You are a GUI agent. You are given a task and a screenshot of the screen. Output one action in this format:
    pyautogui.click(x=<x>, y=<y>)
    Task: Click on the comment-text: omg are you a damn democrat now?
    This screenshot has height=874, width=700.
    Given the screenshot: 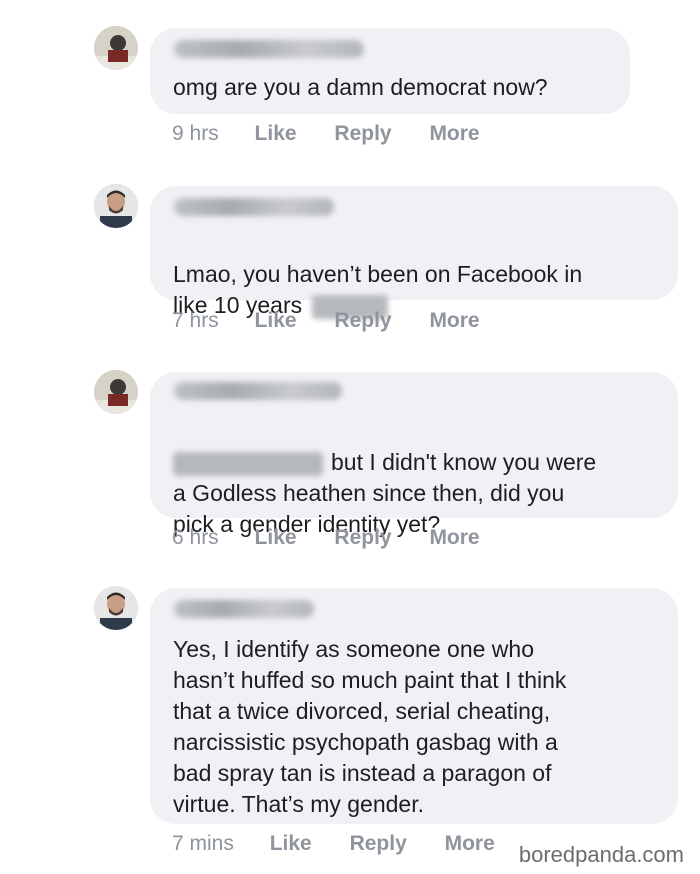 What is the action you would take?
    pyautogui.click(x=360, y=87)
    